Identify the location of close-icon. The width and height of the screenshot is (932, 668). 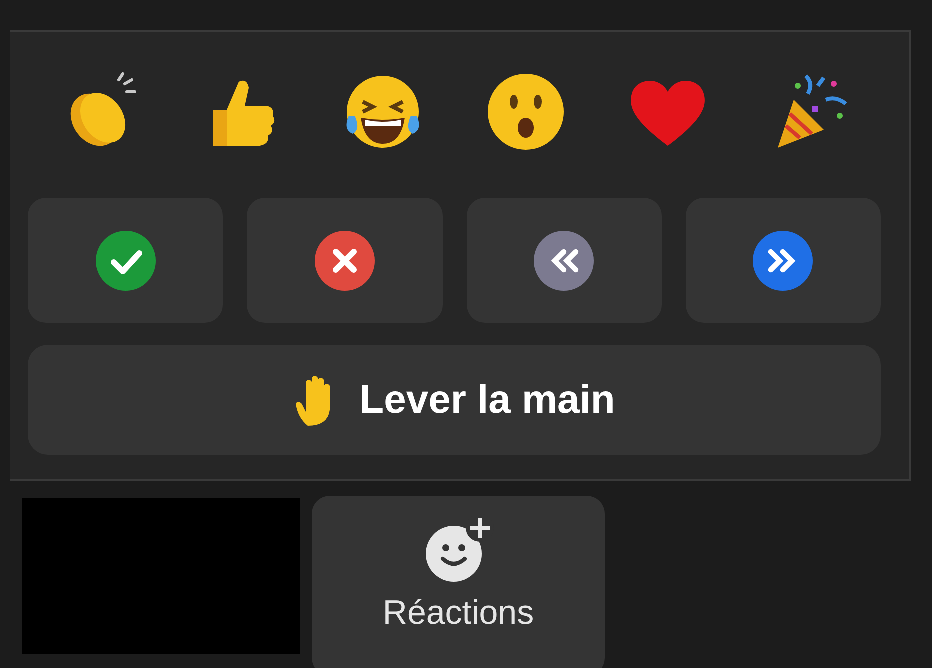
(344, 260).